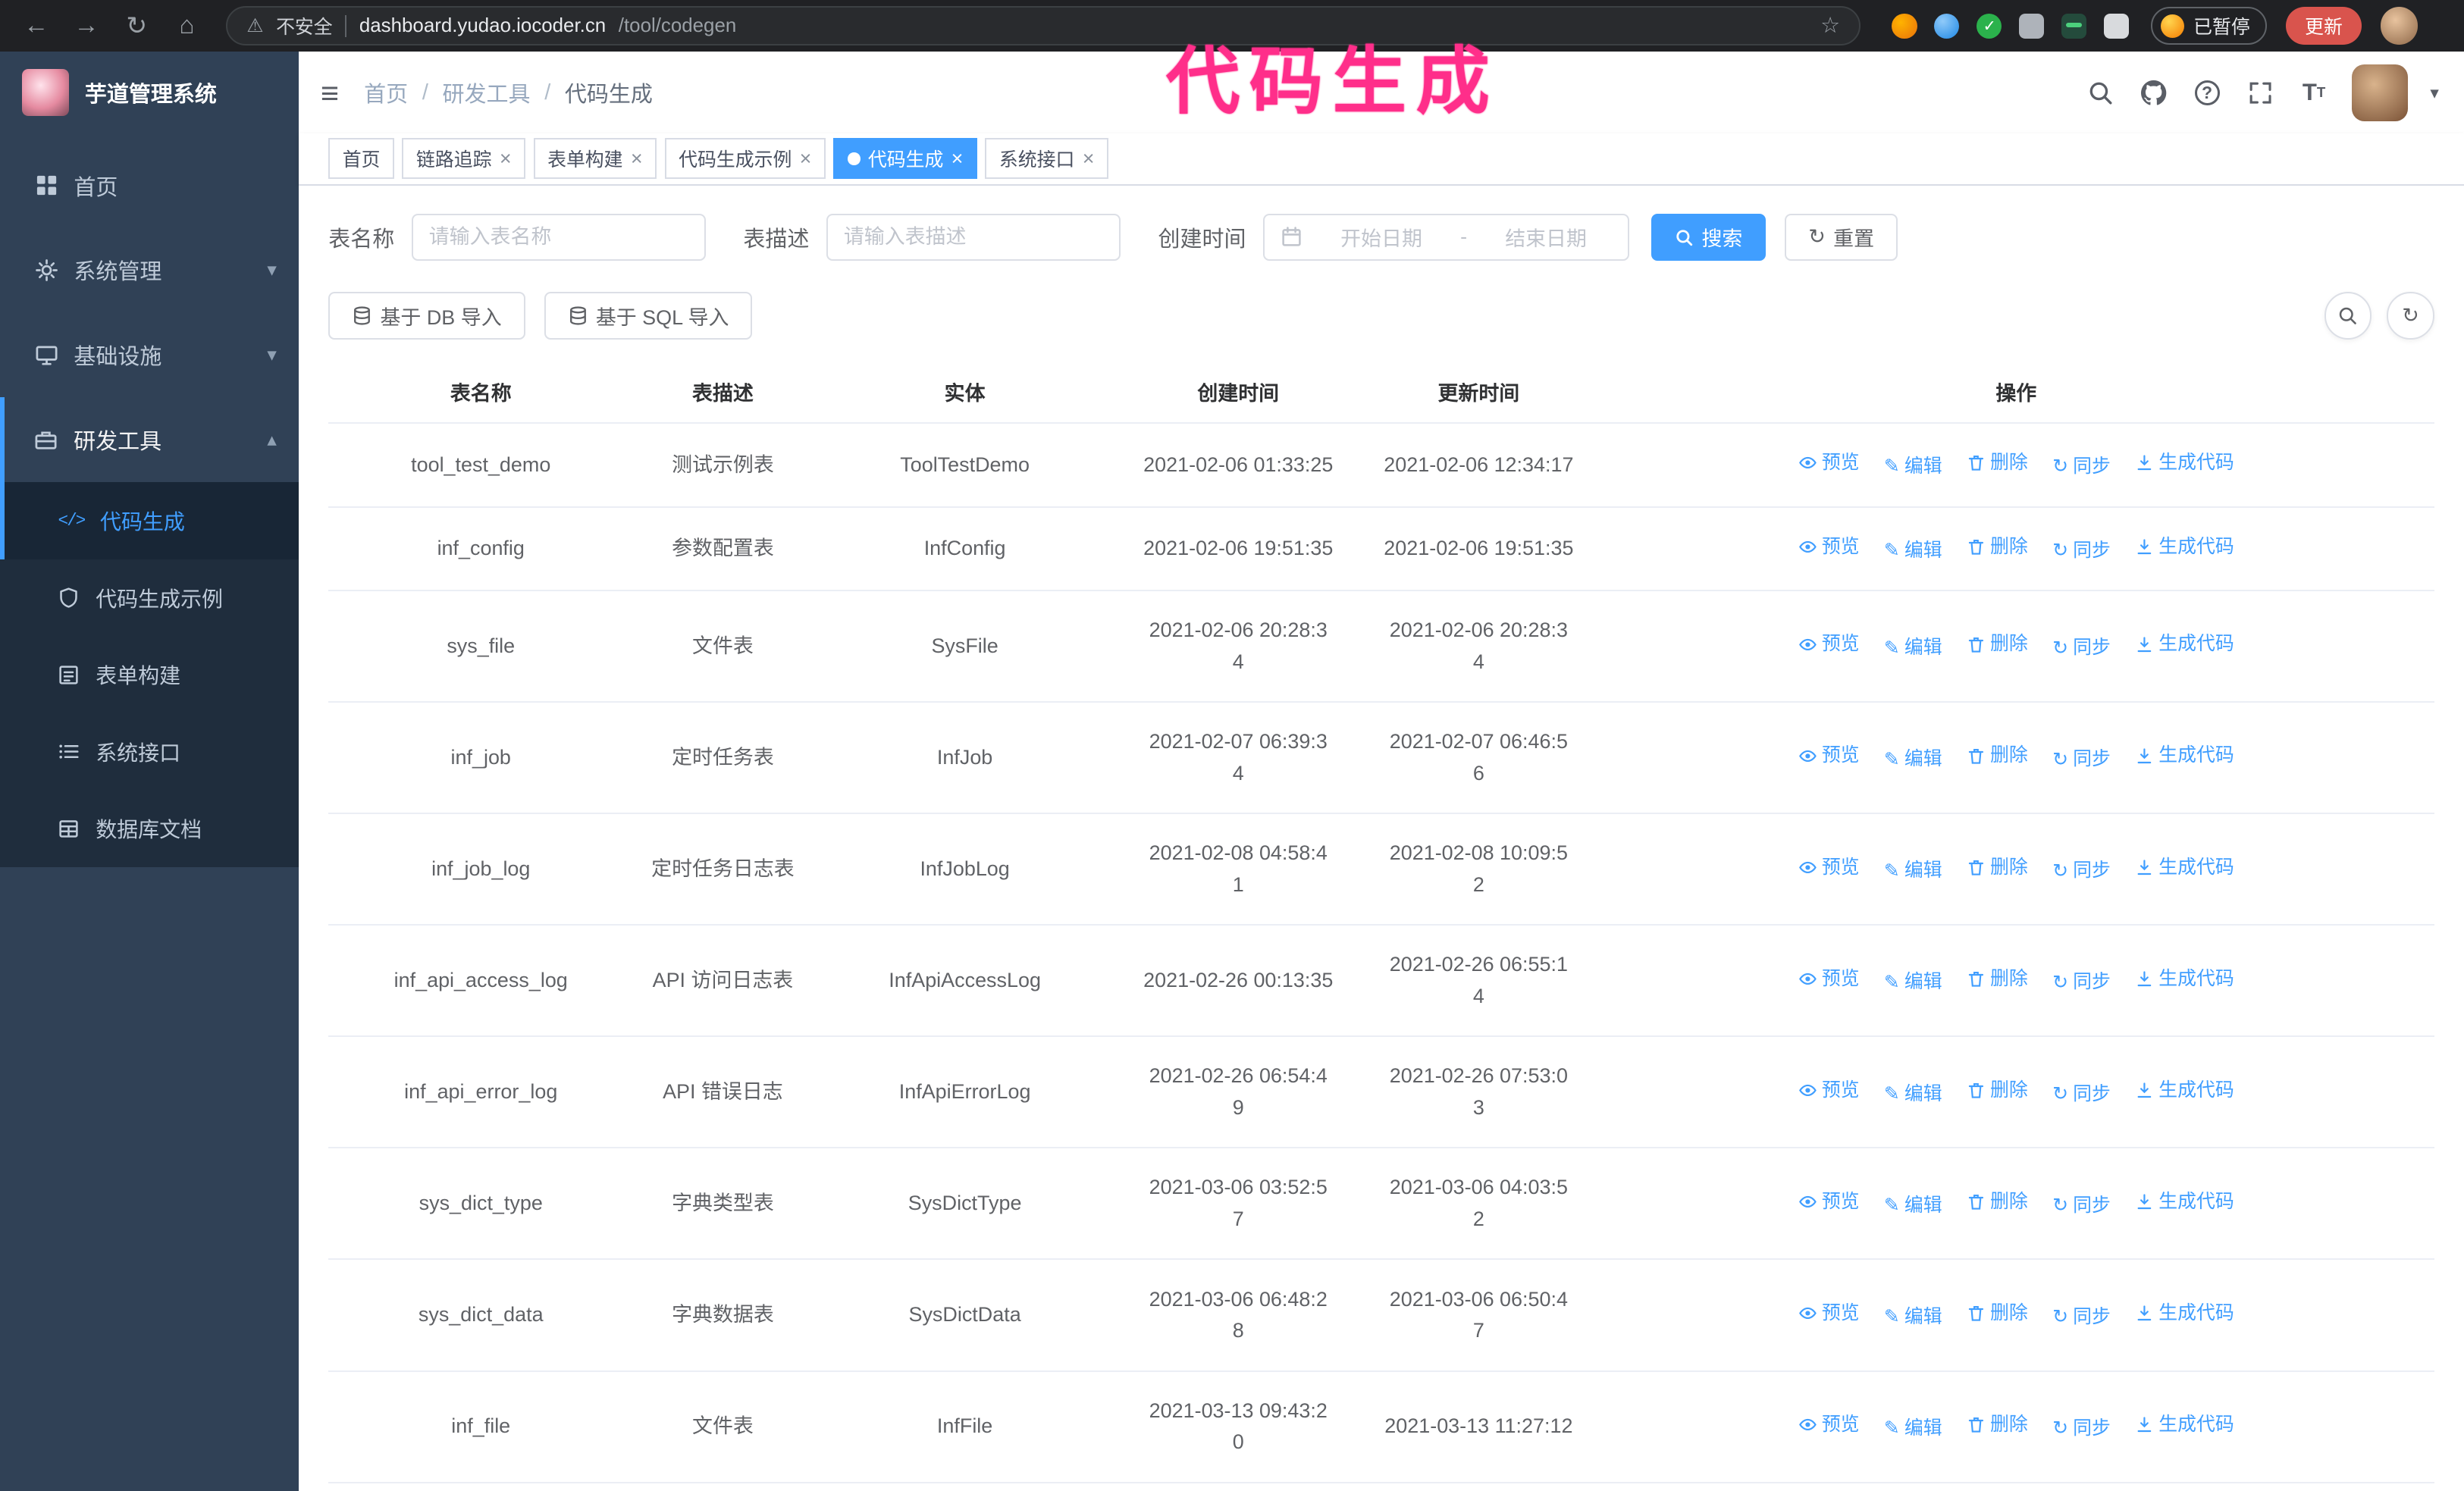 The height and width of the screenshot is (1491, 2464). Describe the element at coordinates (464, 159) in the screenshot. I see `tag-link-tracing: 链路追踪` at that location.